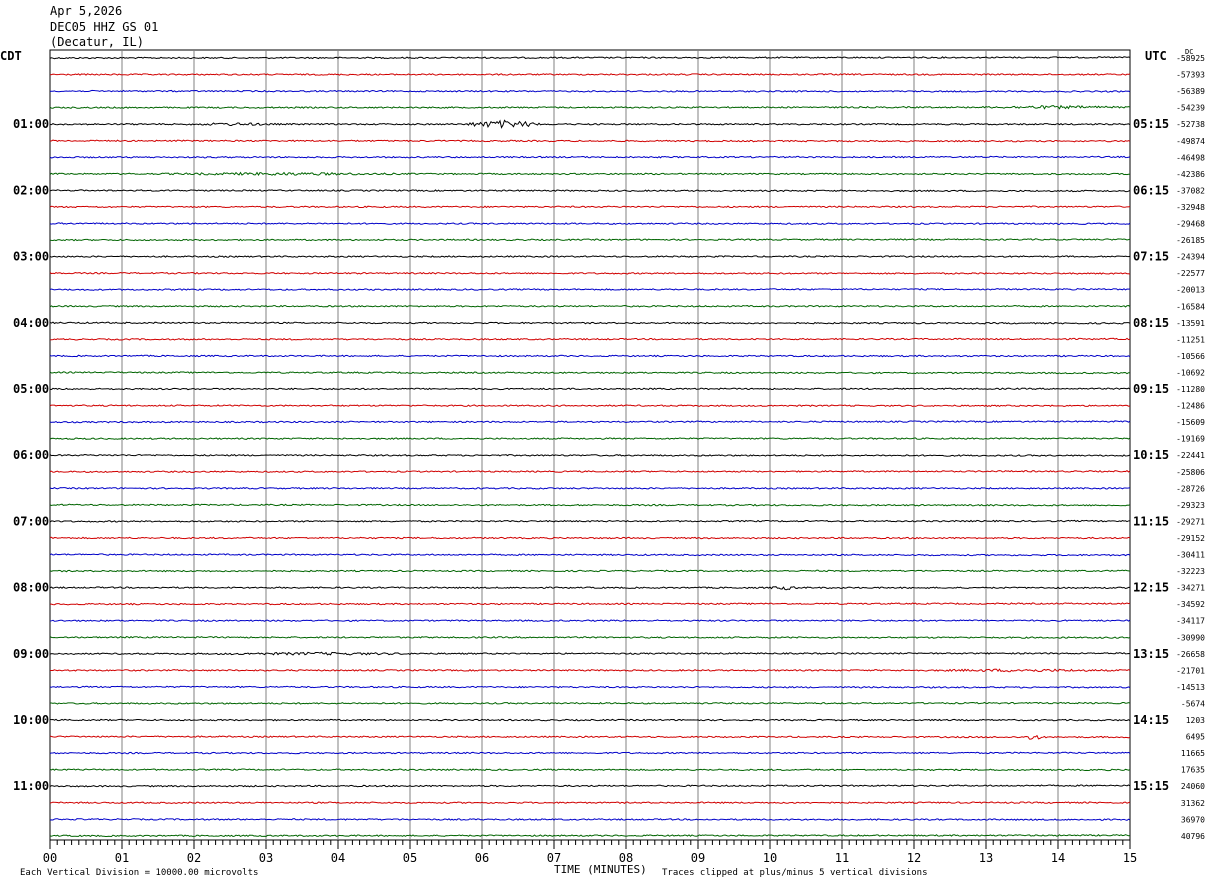  I want to click on cdt-hour-label: 06:00, so click(31, 455).